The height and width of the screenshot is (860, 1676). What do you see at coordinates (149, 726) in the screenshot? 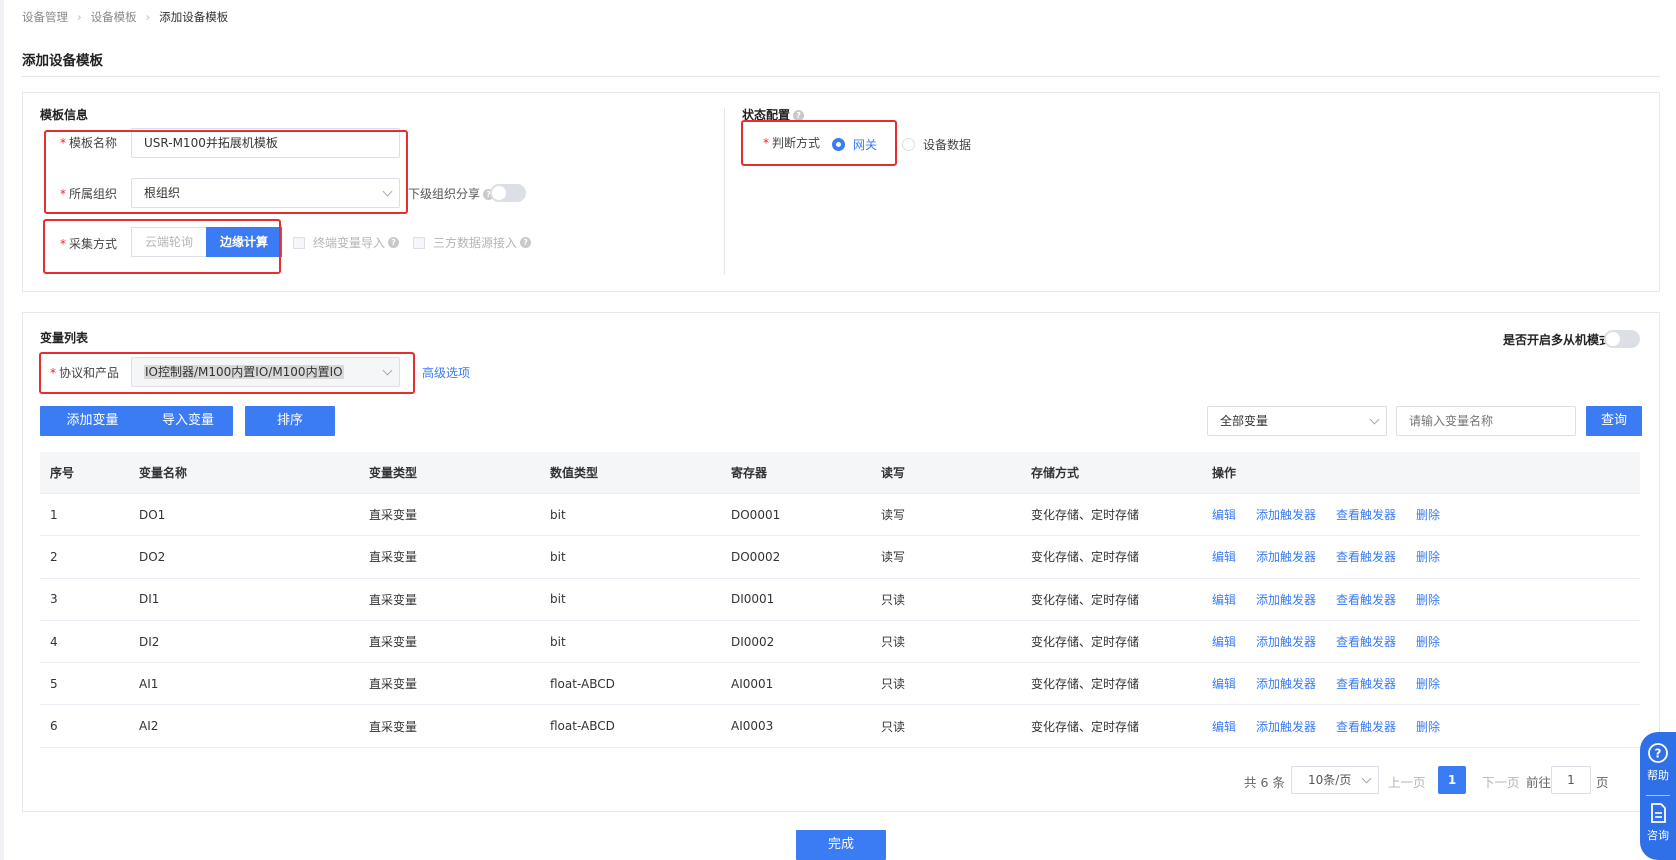
I see `cell-var-name: AI2` at bounding box center [149, 726].